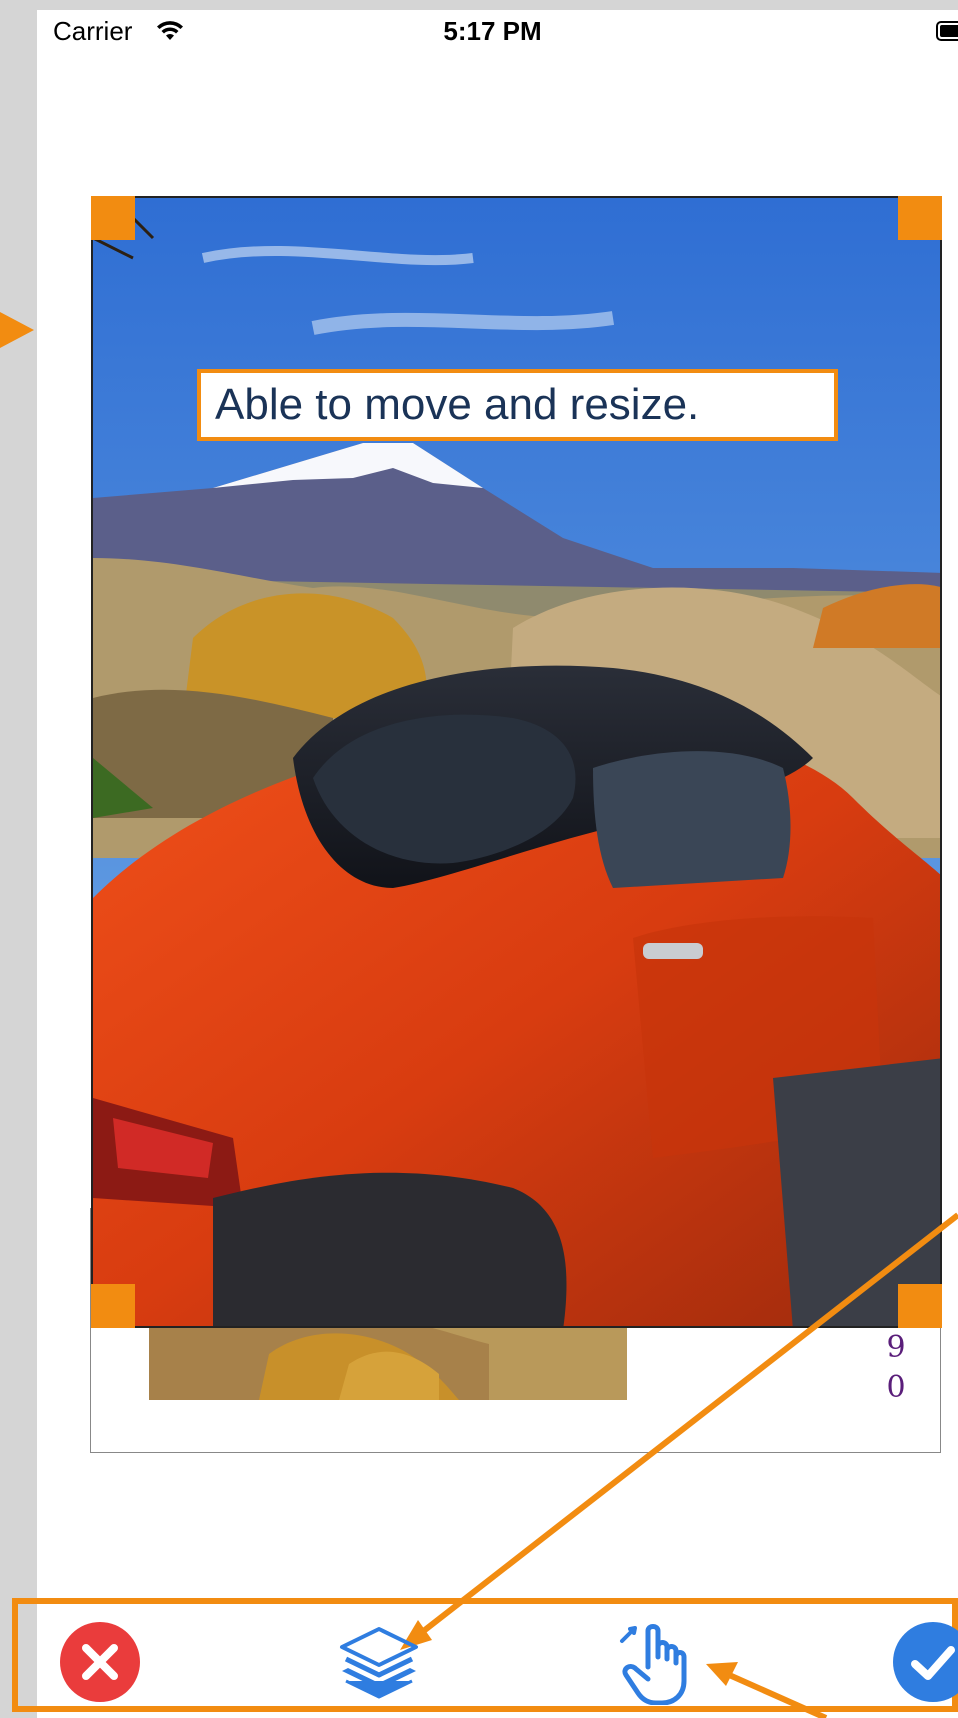  What do you see at coordinates (113, 1306) in the screenshot?
I see `resize-handle-bottom-left` at bounding box center [113, 1306].